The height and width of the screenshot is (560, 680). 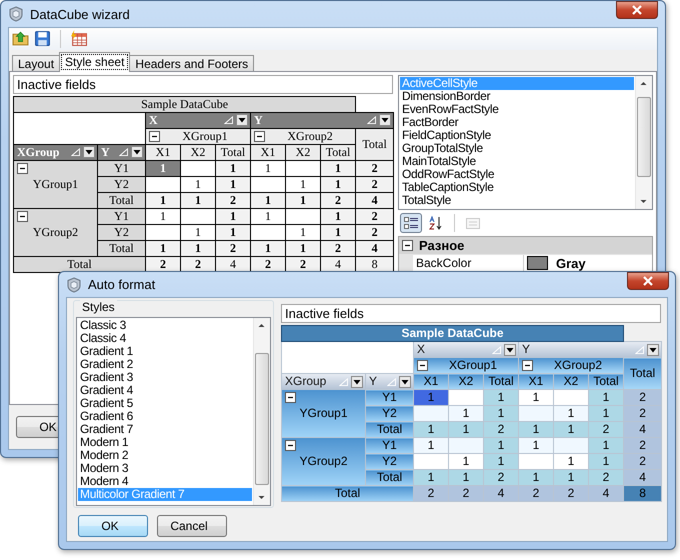 I want to click on group-label: Styles, so click(x=98, y=307).